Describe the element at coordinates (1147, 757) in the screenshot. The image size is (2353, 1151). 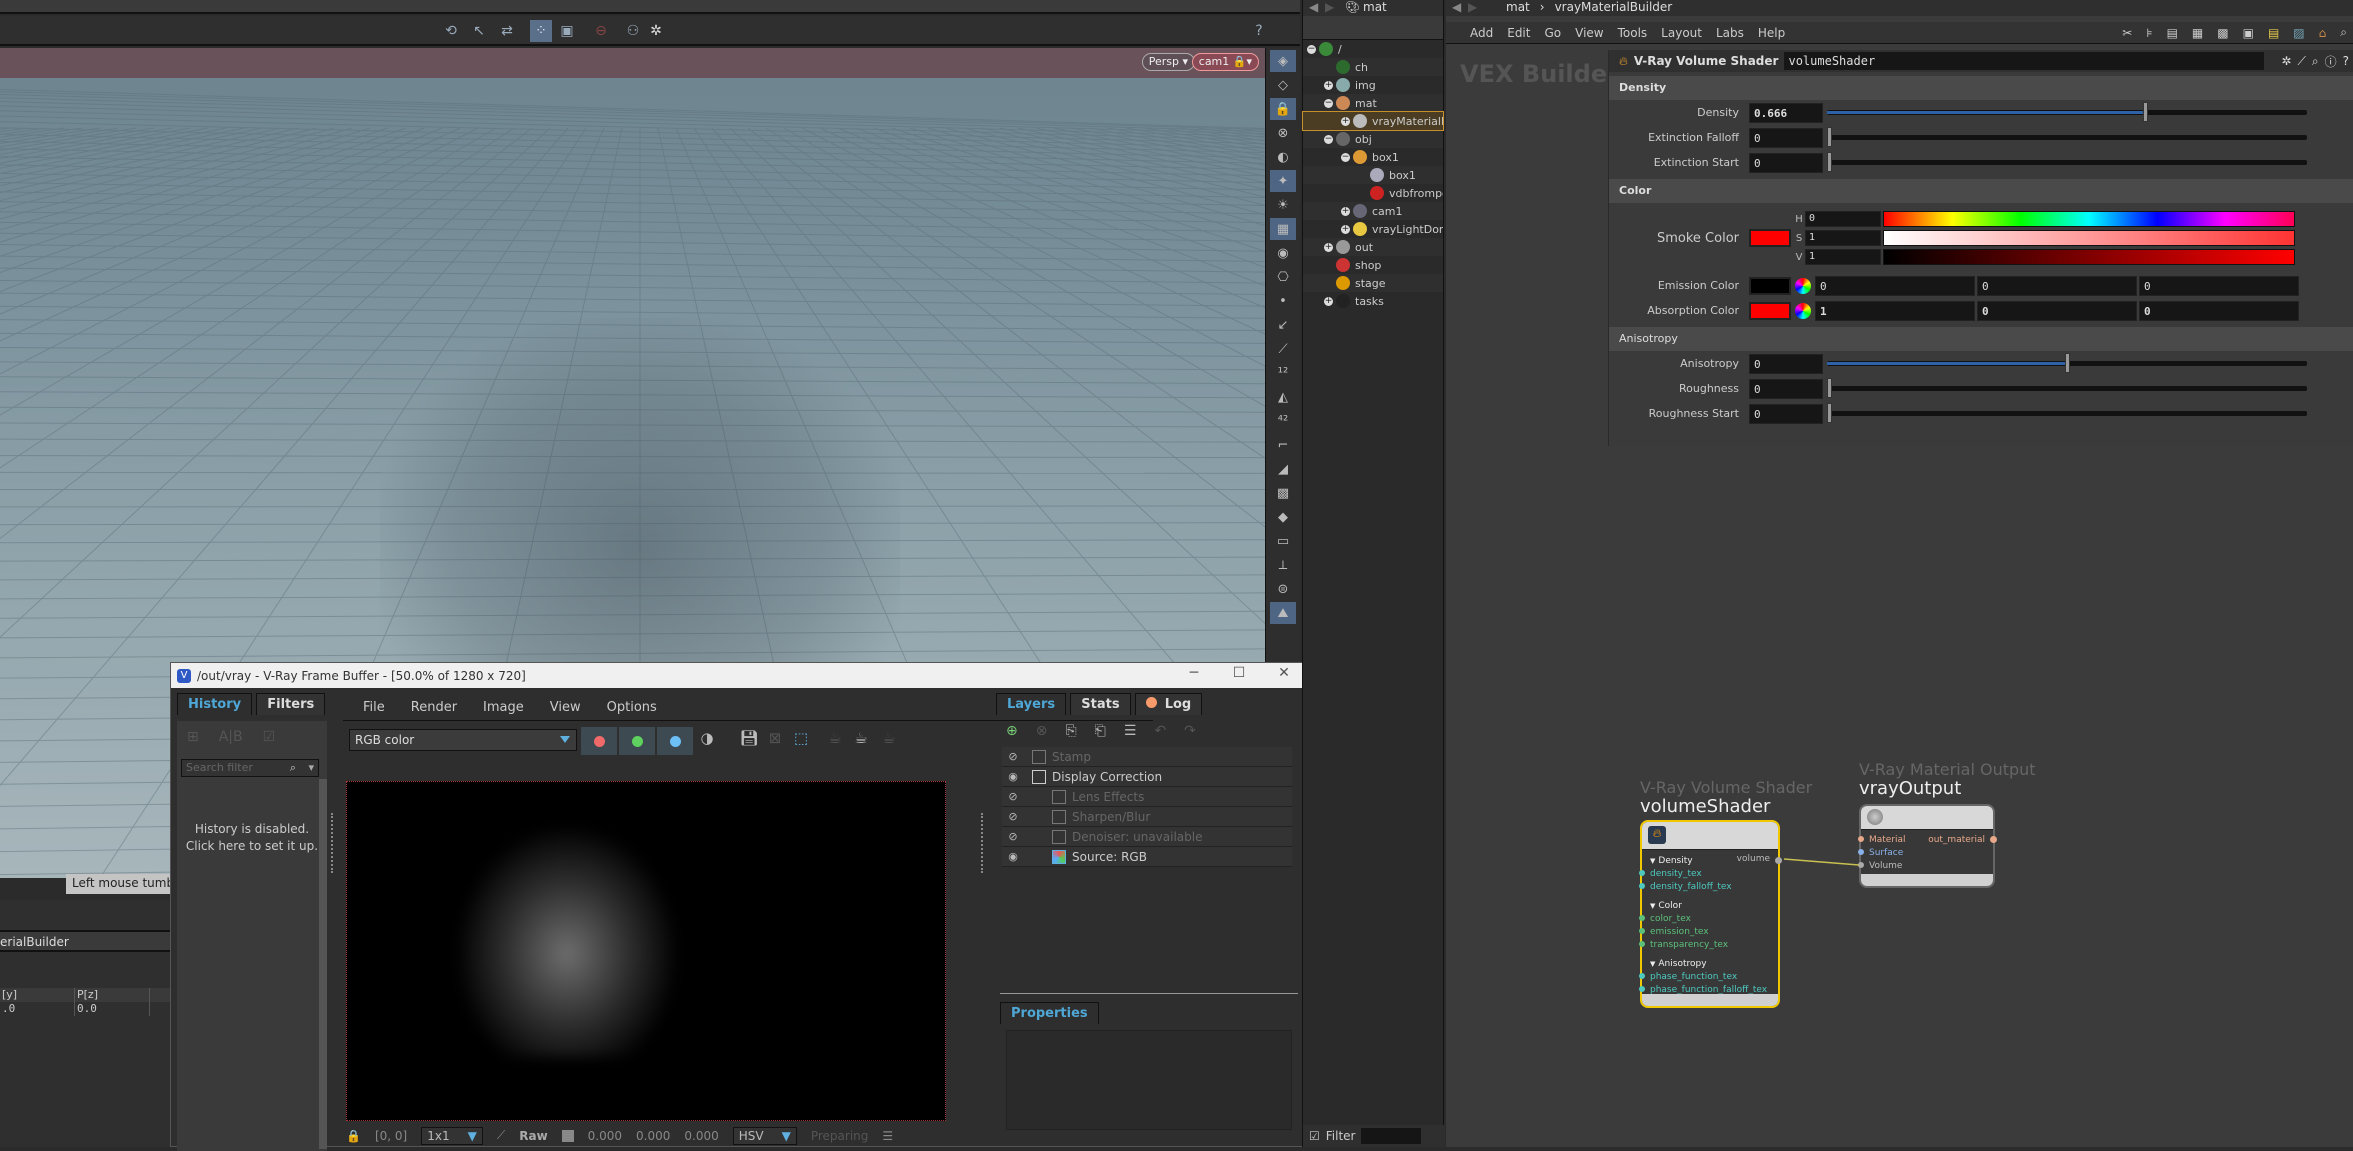
I see `layer-row: ⊘ Stamp` at that location.